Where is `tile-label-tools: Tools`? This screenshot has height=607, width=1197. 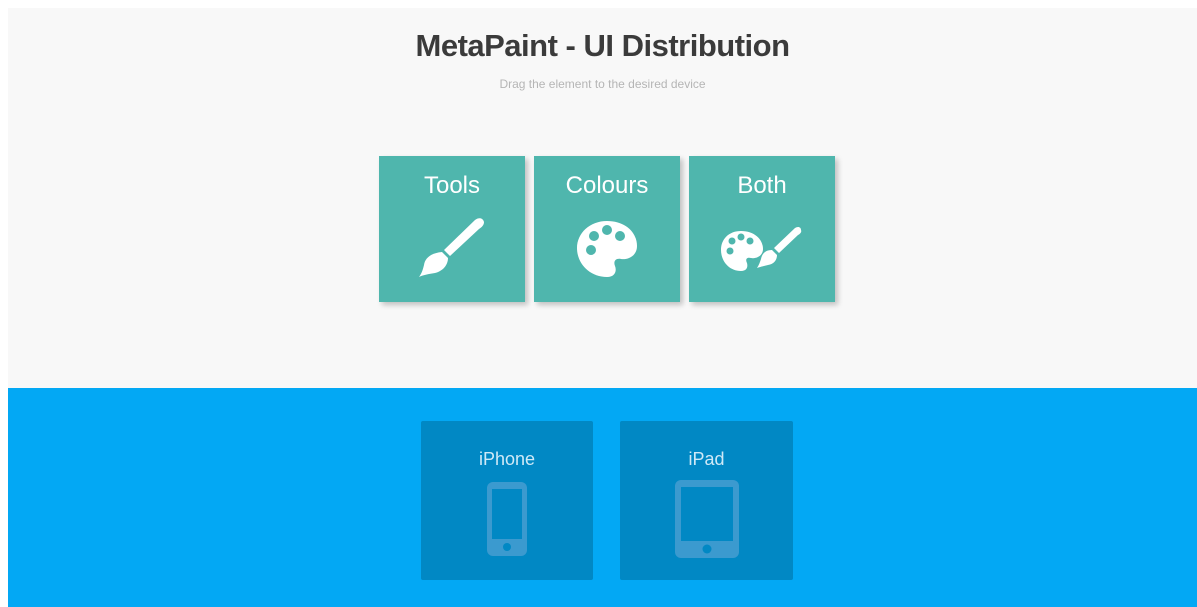
tile-label-tools: Tools is located at coordinates (452, 185).